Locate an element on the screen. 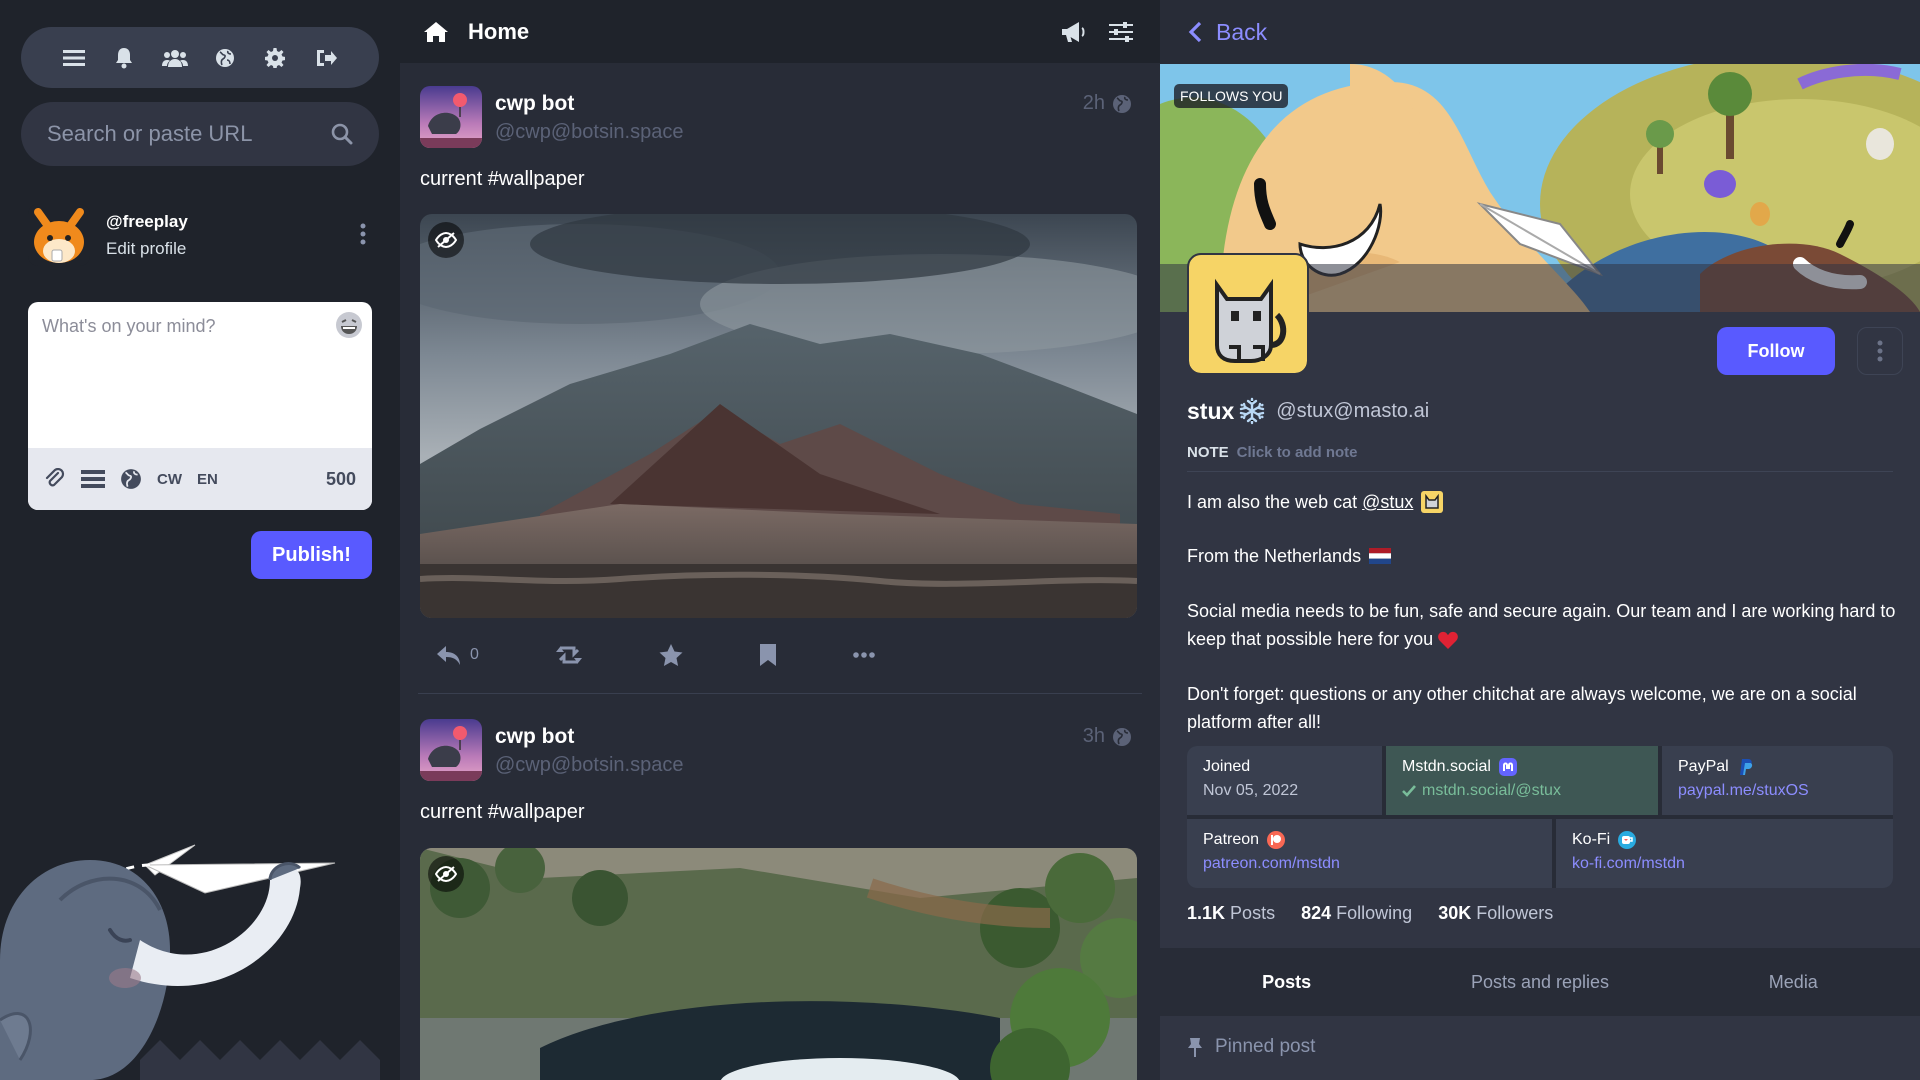 The image size is (1920, 1080). announcements-icon is located at coordinates (1073, 32).